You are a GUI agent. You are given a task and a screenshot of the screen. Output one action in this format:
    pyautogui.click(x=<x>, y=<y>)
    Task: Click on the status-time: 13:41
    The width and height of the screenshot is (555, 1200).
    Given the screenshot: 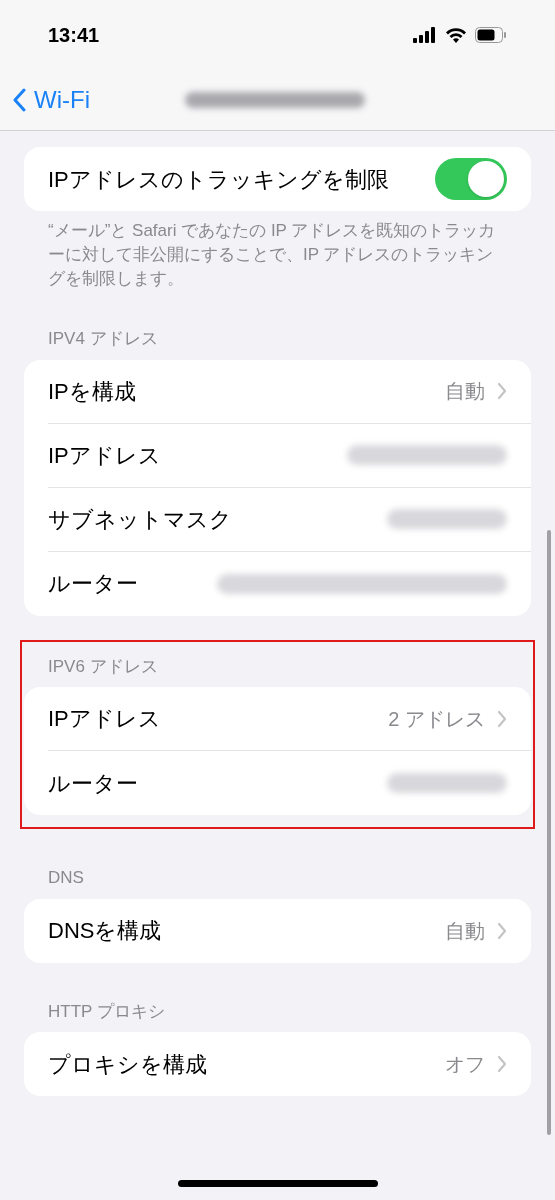 What is the action you would take?
    pyautogui.click(x=74, y=35)
    